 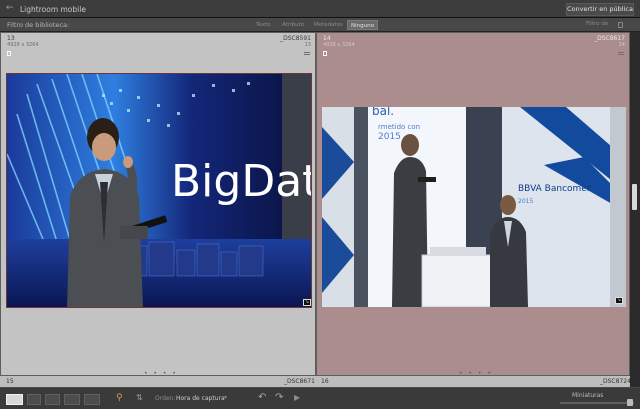 What do you see at coordinates (383, 112) in the screenshot?
I see `svg-text: bal.` at bounding box center [383, 112].